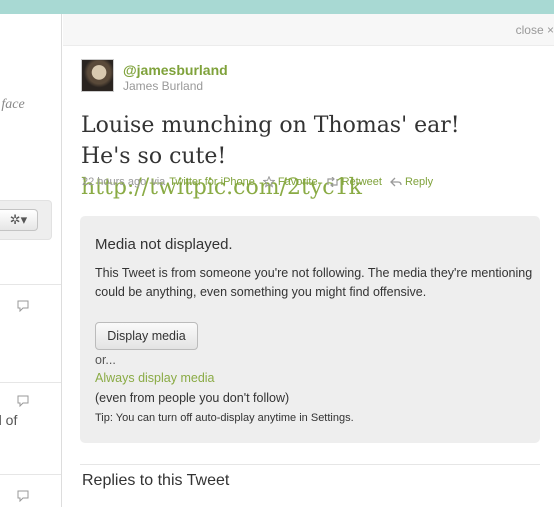 This screenshot has width=554, height=507. What do you see at coordinates (9, 420) in the screenshot?
I see `truncated-tweet-text: d of` at bounding box center [9, 420].